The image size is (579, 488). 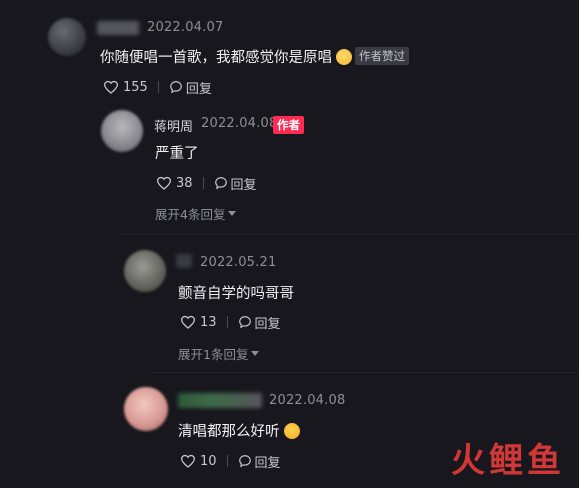 What do you see at coordinates (208, 461) in the screenshot?
I see `like-count: 10` at bounding box center [208, 461].